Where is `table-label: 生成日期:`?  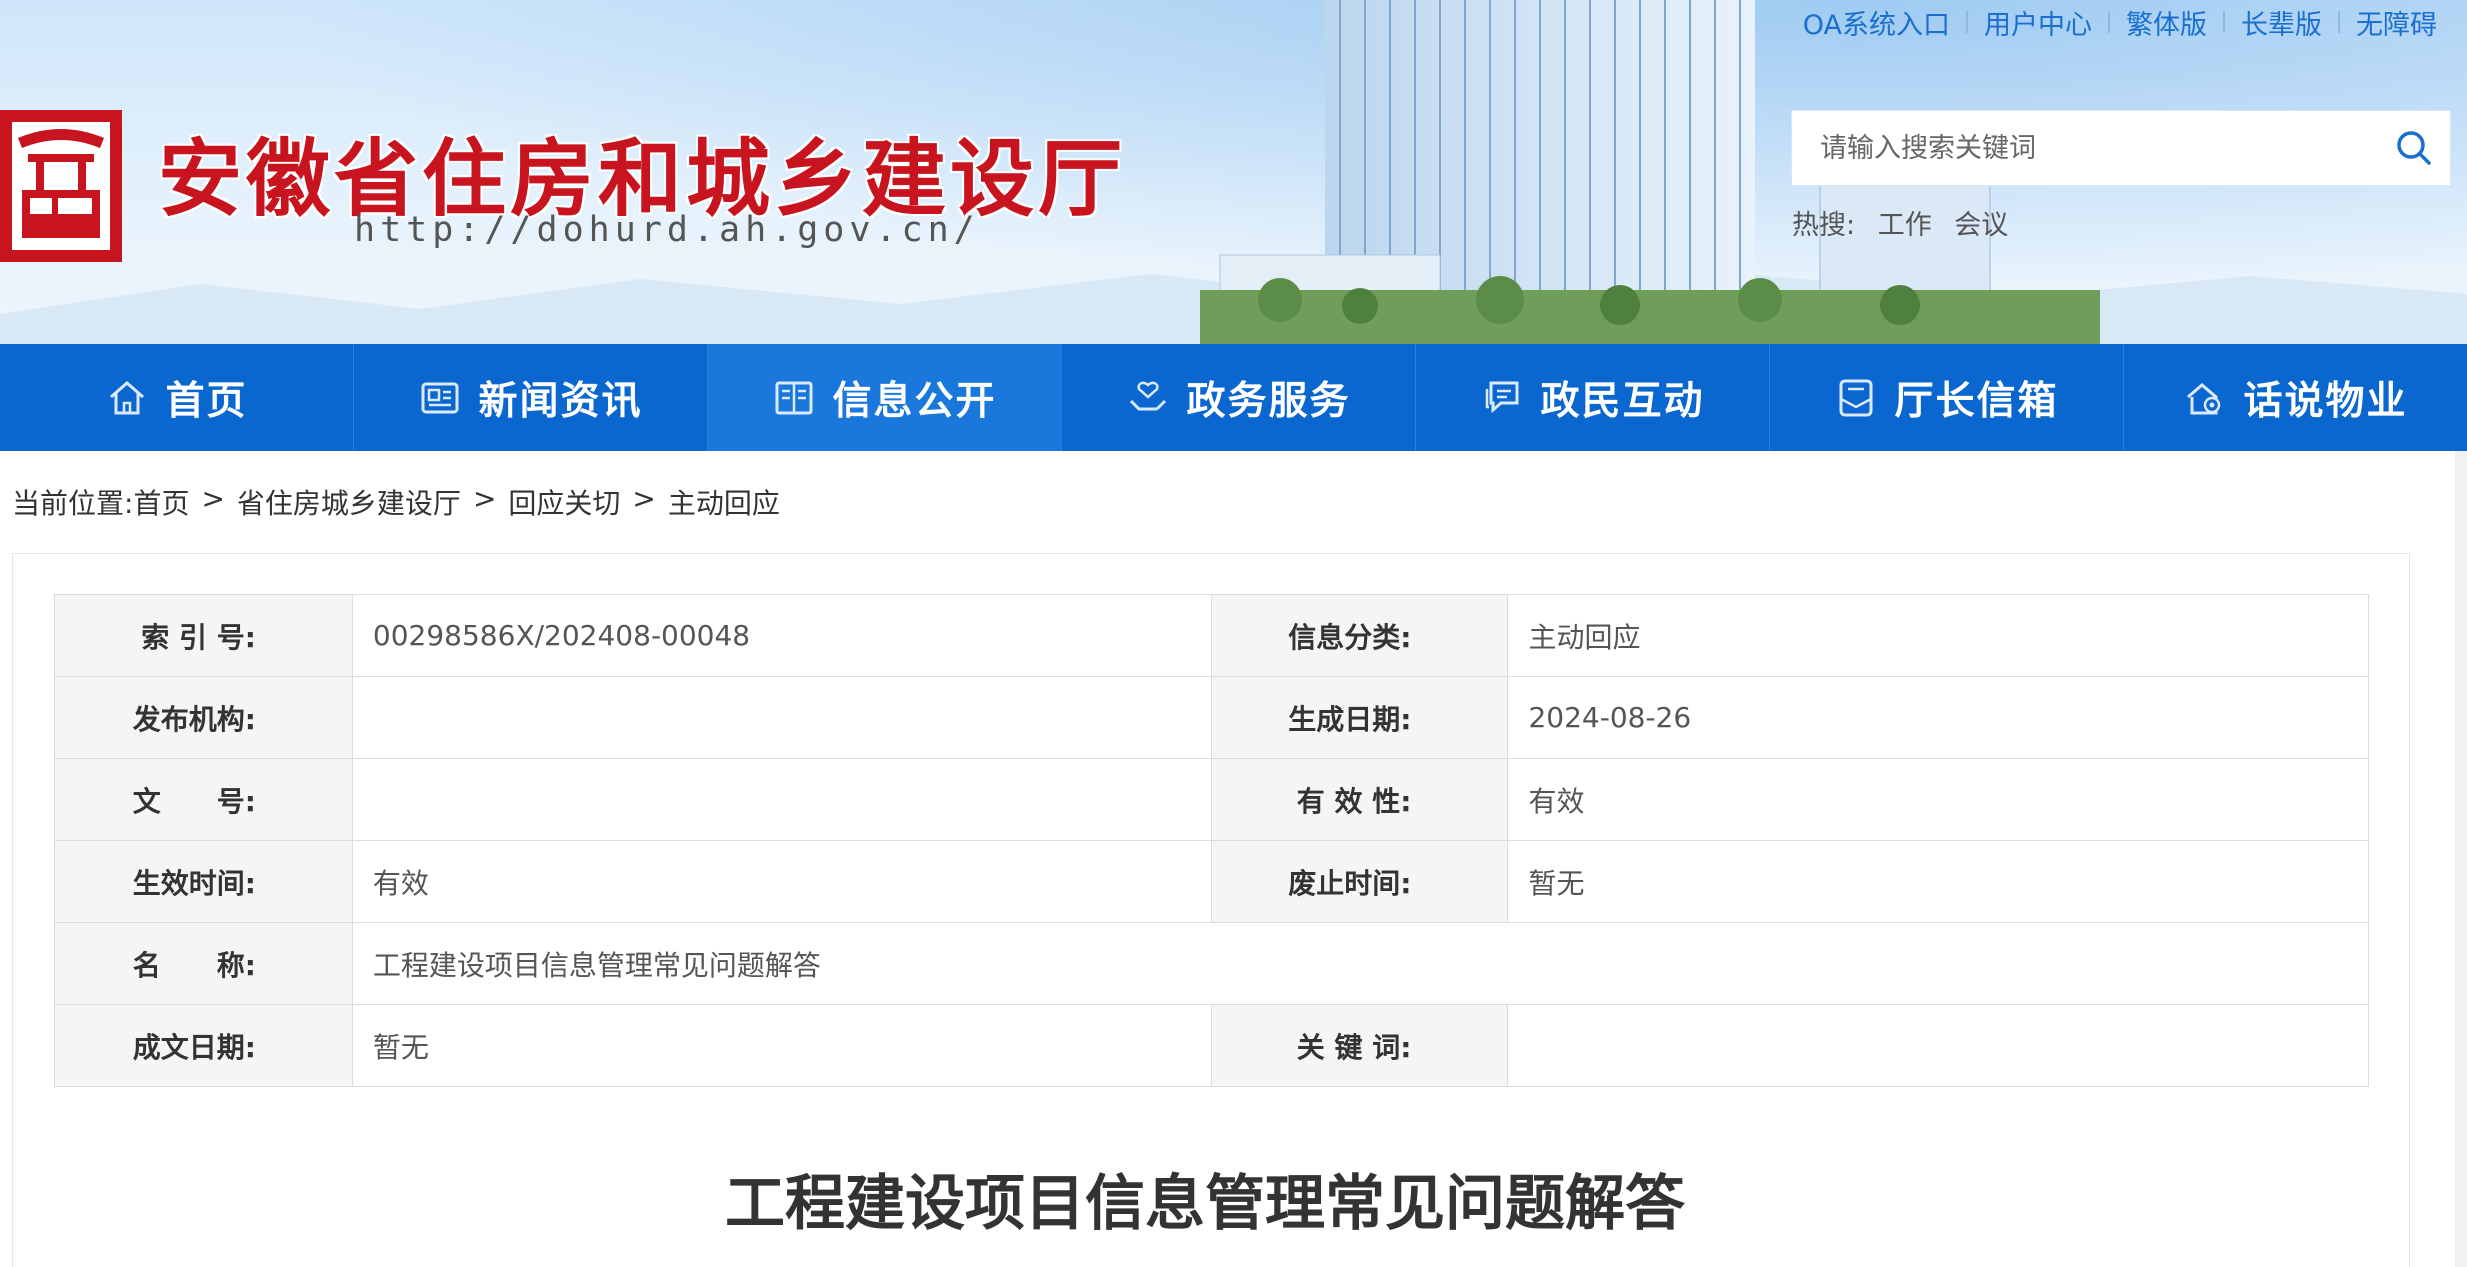 table-label: 生成日期: is located at coordinates (1359, 717).